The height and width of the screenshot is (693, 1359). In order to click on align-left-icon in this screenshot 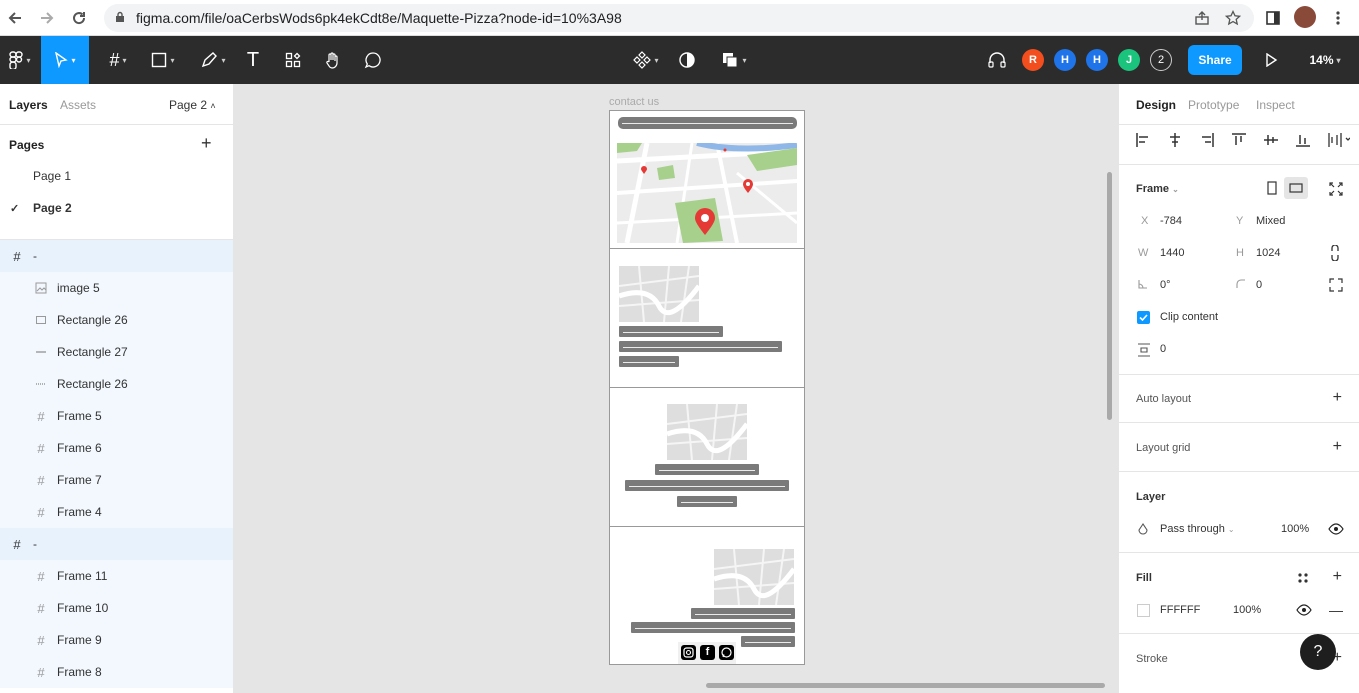, I will do `click(1143, 140)`.